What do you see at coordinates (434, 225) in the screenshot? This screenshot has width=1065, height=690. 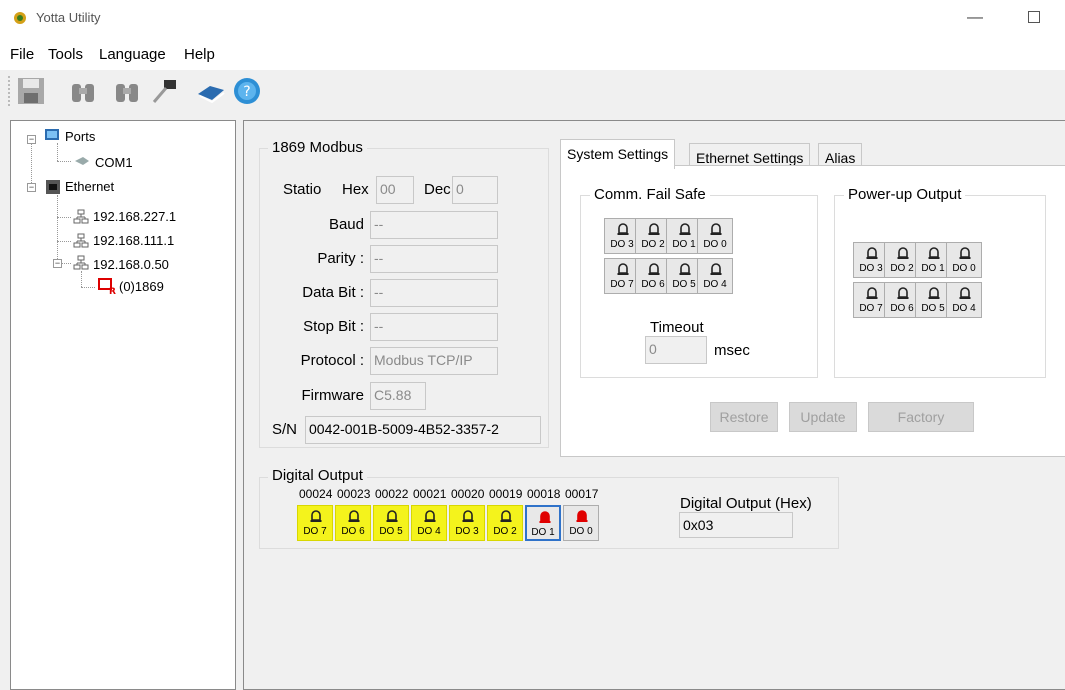 I see `baud-field: --` at bounding box center [434, 225].